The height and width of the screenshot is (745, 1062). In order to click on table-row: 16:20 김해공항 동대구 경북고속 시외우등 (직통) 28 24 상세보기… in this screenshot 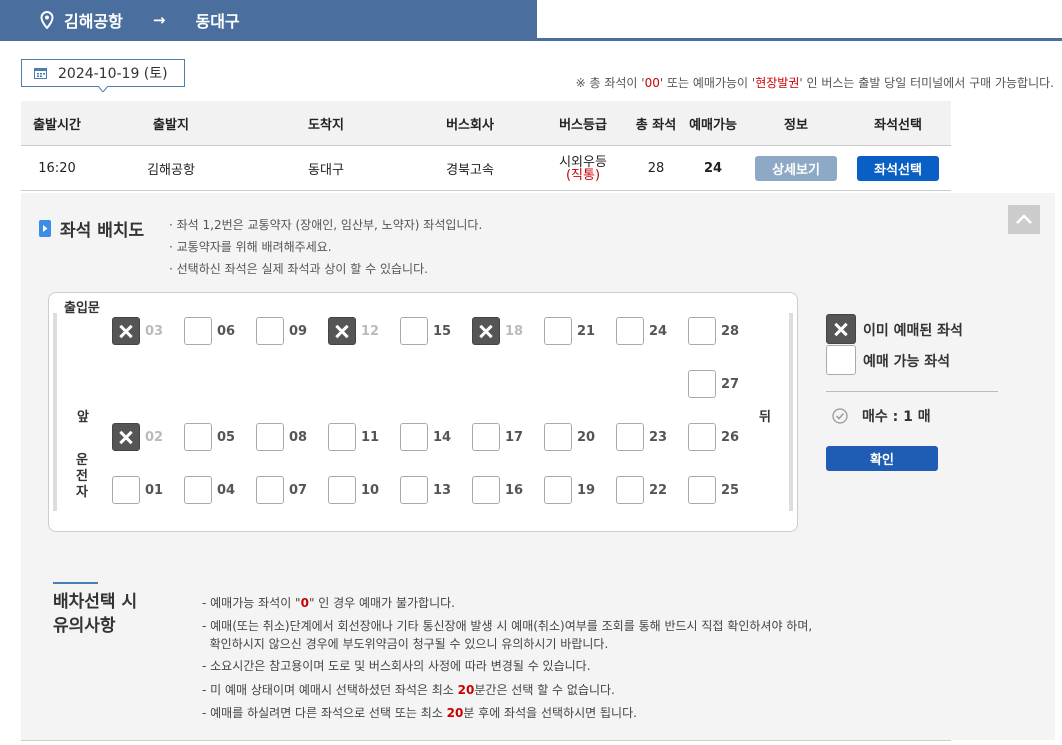, I will do `click(486, 169)`.